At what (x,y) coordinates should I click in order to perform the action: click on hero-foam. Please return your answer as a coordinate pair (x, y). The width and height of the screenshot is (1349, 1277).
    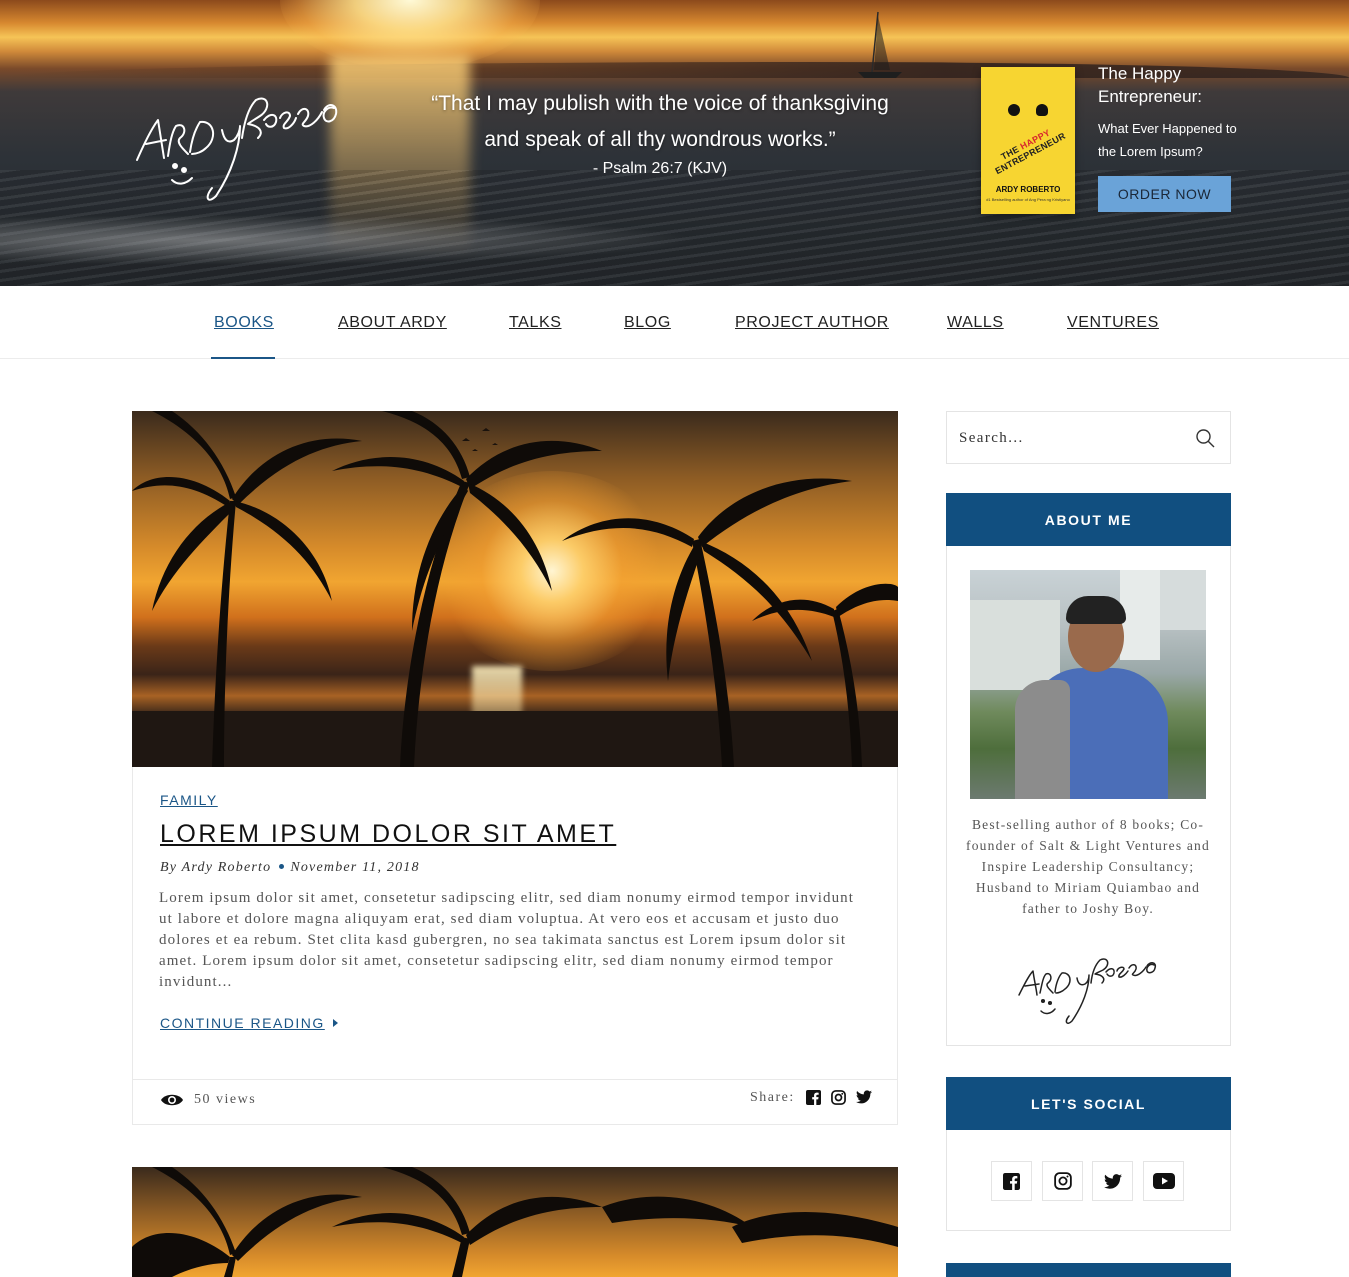
    Looking at the image, I should click on (350, 240).